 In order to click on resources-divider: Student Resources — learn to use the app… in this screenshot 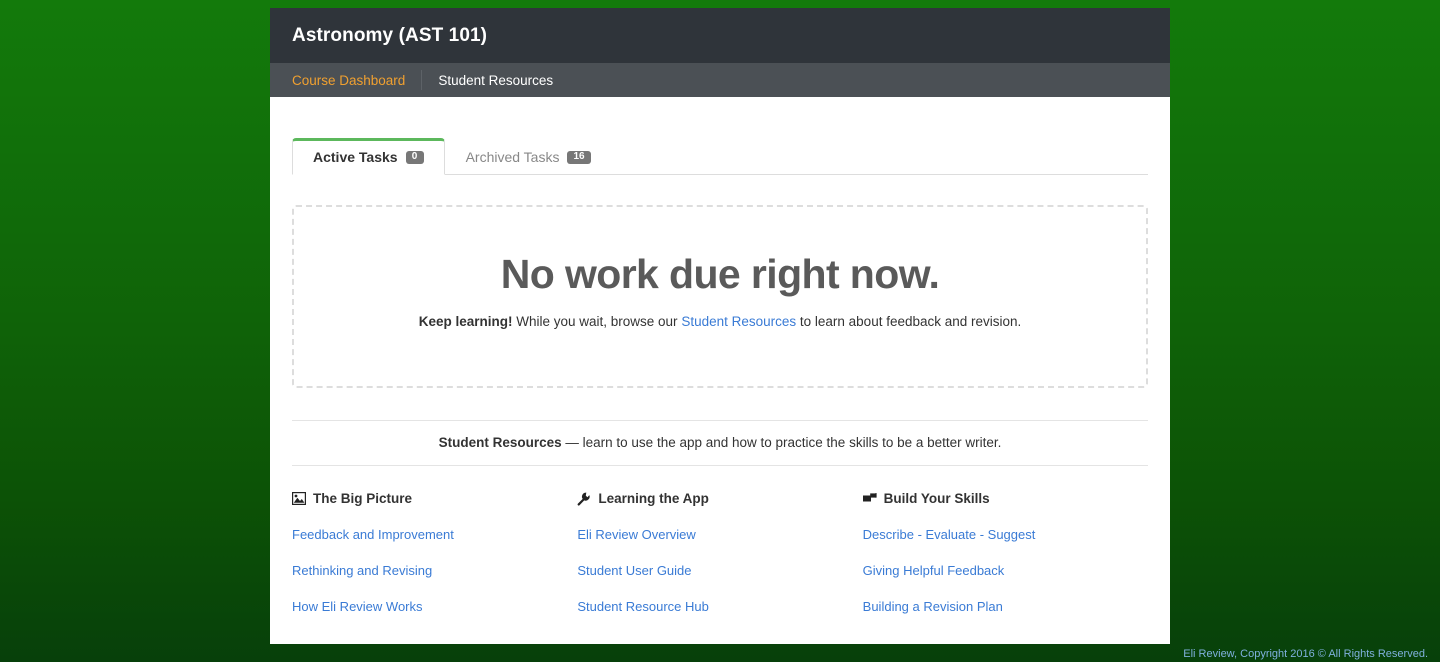, I will do `click(720, 443)`.